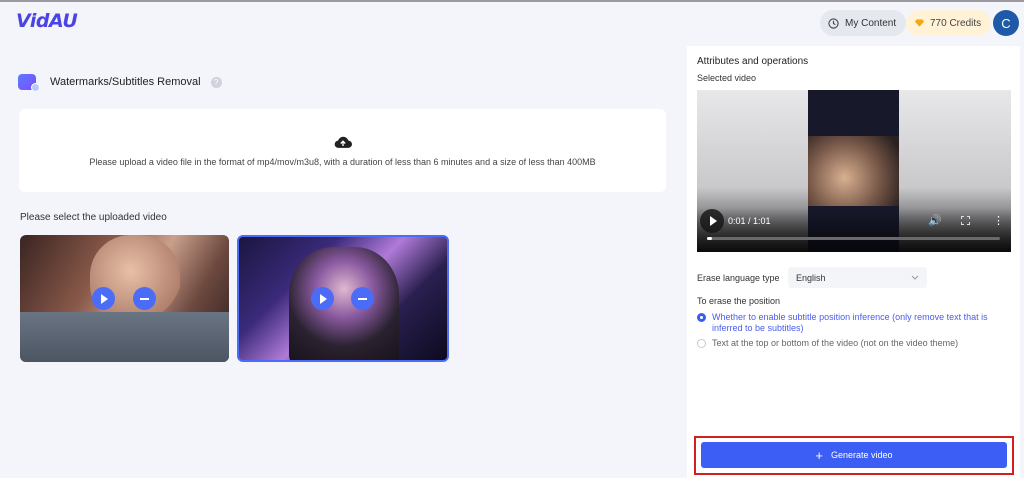 The width and height of the screenshot is (1024, 478). I want to click on more-options-icon: ⋮, so click(998, 220).